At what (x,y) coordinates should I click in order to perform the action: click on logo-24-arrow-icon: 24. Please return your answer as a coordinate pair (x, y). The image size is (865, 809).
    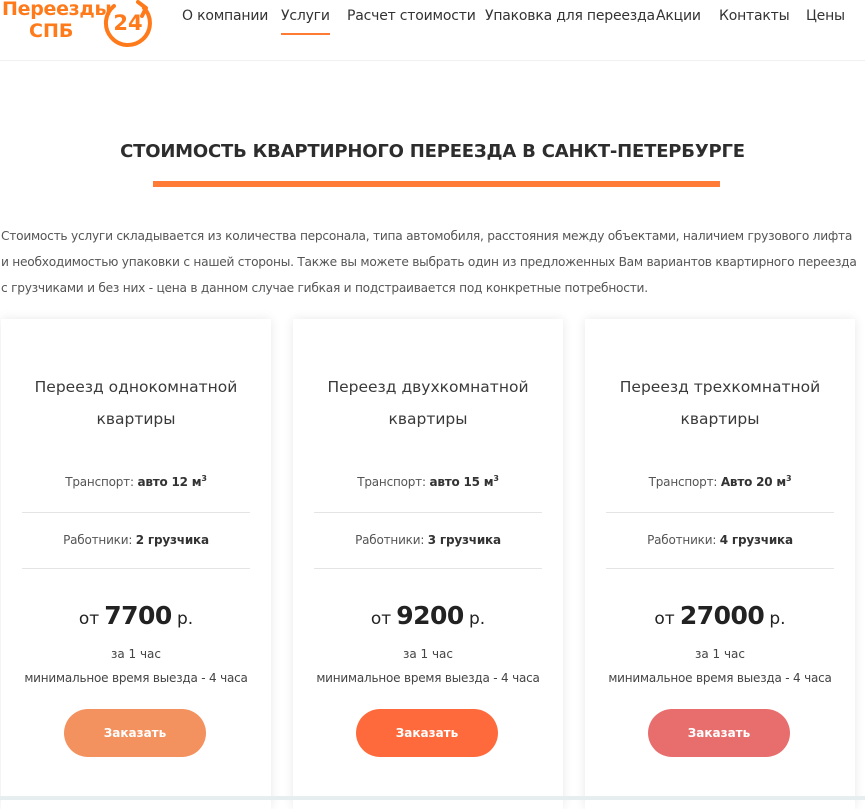
    Looking at the image, I should click on (127, 24).